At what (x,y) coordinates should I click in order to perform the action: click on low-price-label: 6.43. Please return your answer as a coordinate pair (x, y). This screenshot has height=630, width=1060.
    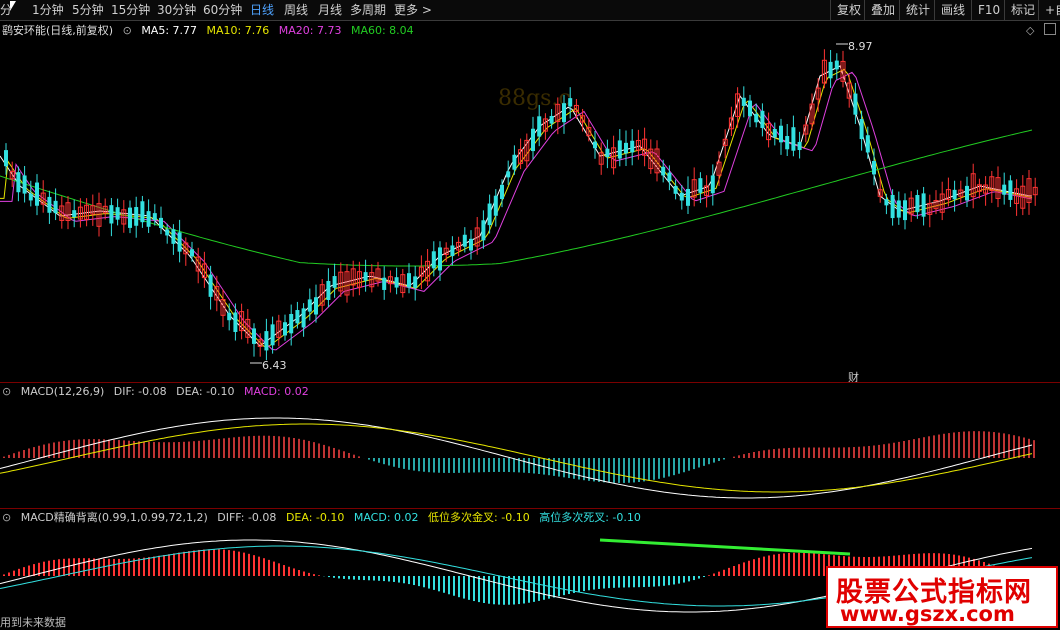
    Looking at the image, I should click on (274, 365).